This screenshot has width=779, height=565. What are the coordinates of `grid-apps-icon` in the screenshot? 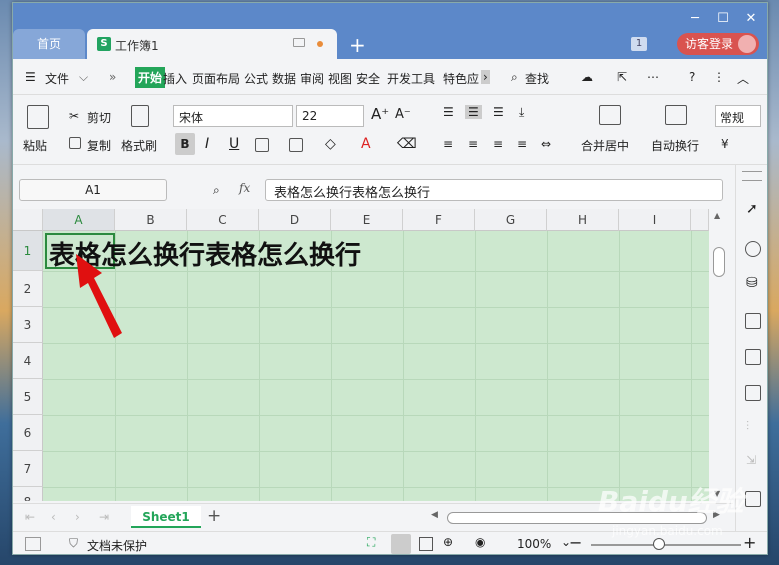 It's located at (753, 357).